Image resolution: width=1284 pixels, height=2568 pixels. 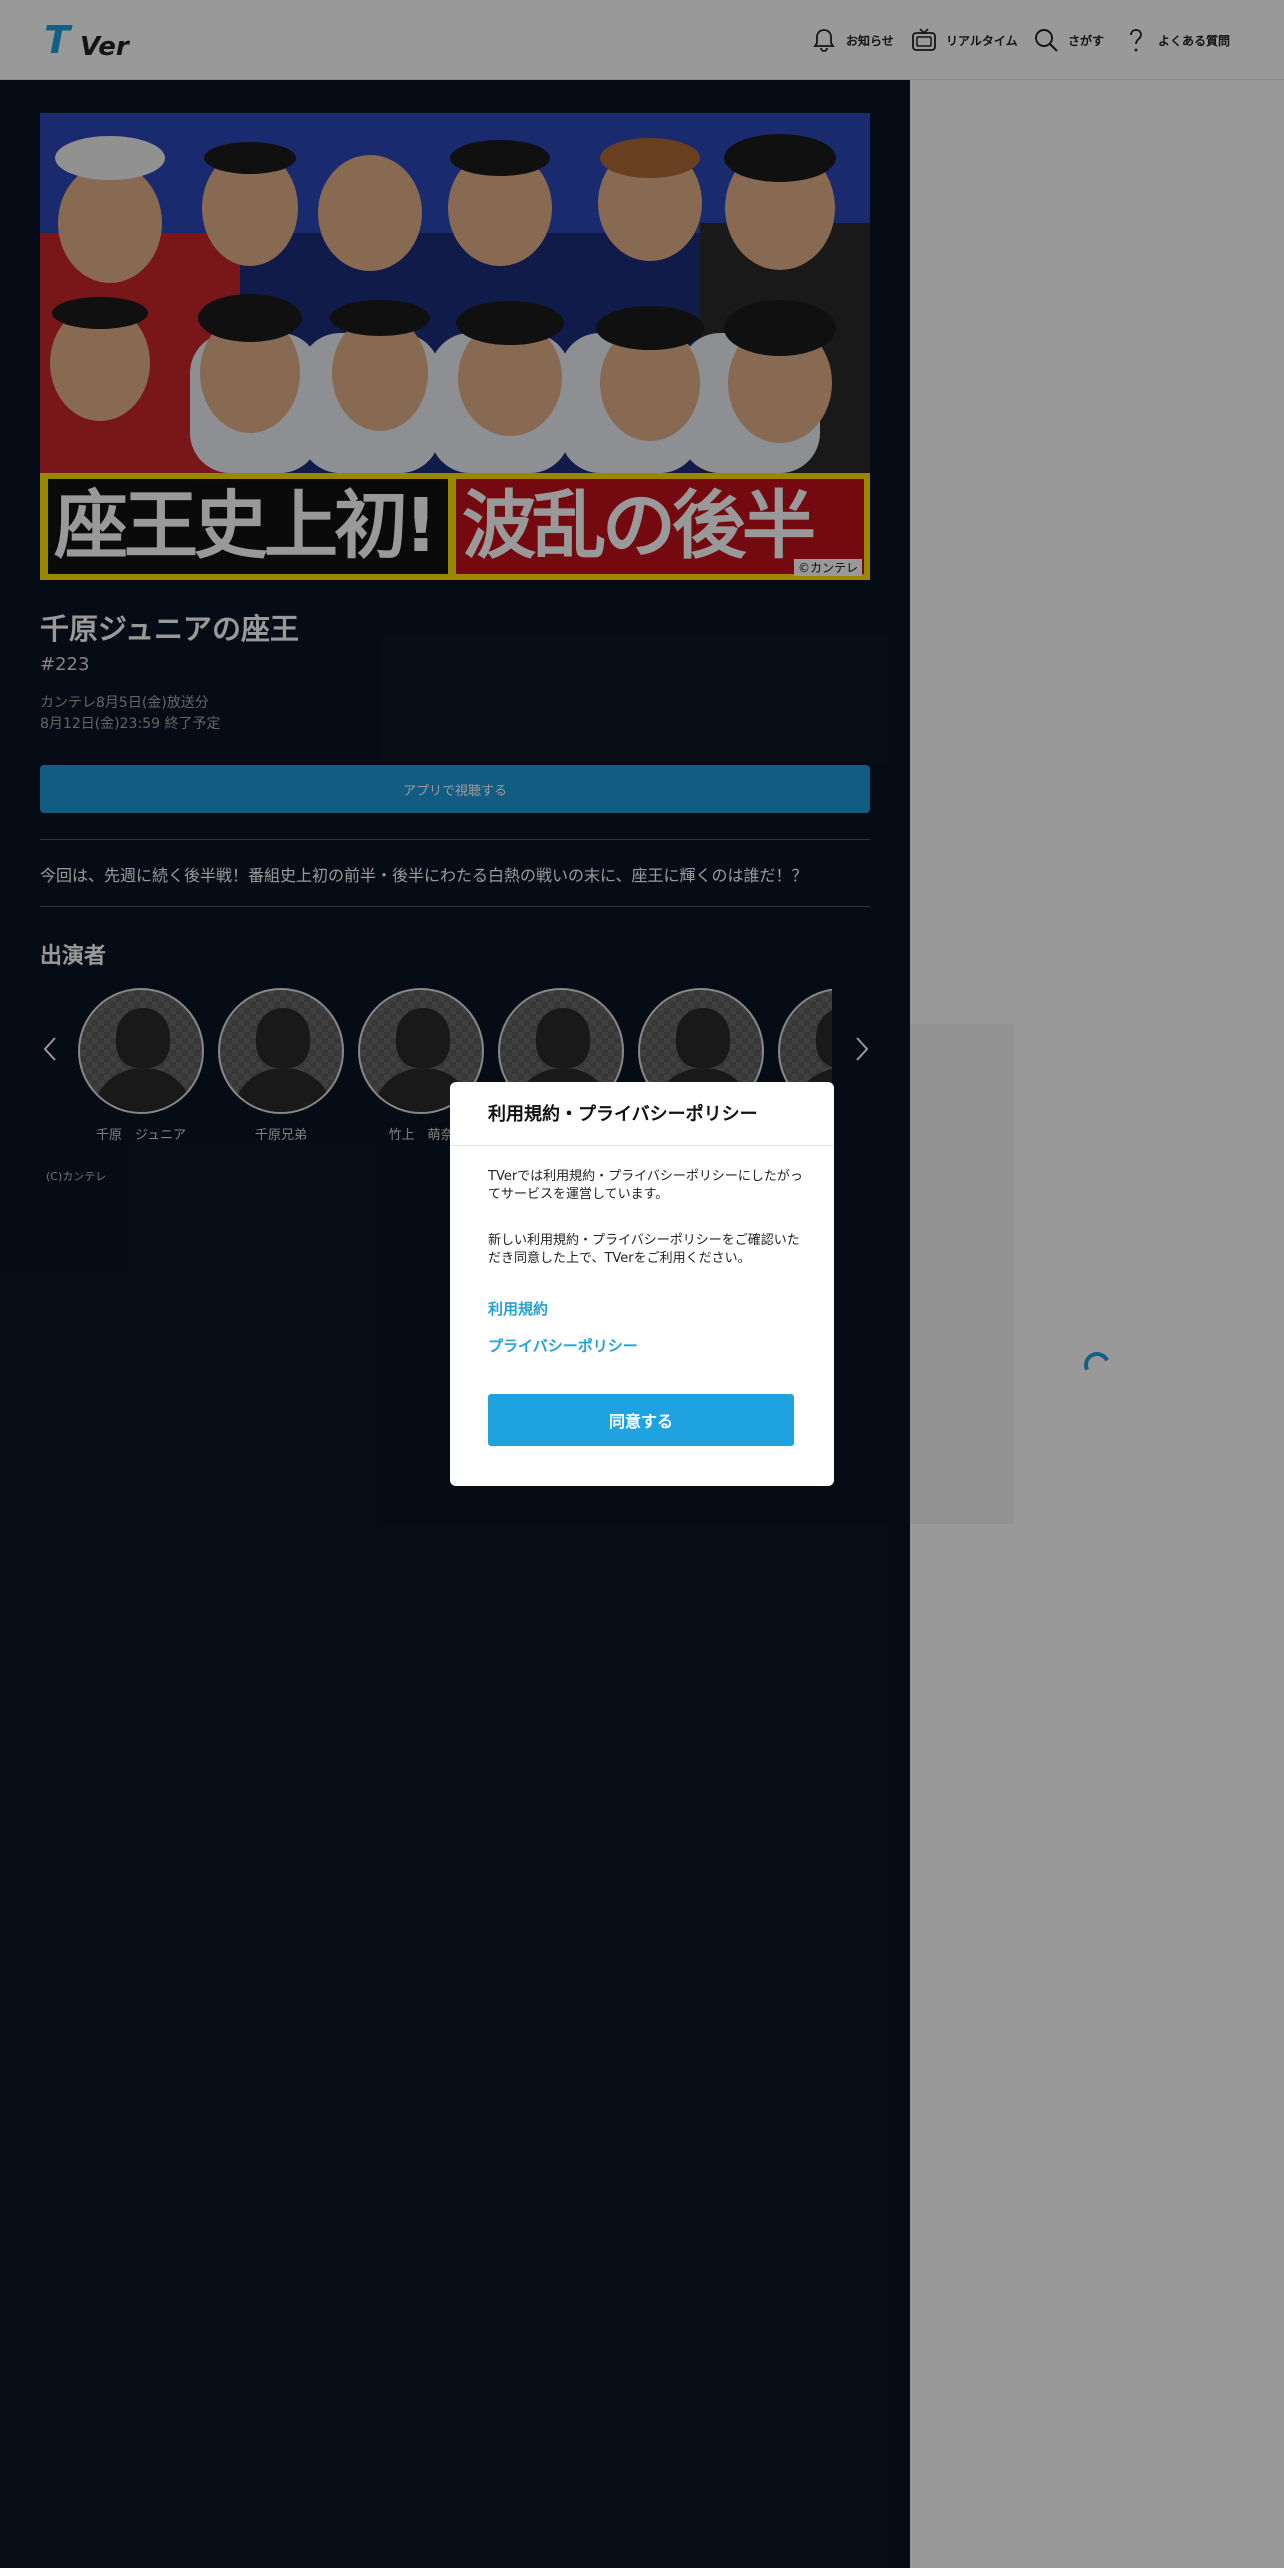 What do you see at coordinates (563, 1345) in the screenshot?
I see `privacy-policy-link: プライバシーポリシー` at bounding box center [563, 1345].